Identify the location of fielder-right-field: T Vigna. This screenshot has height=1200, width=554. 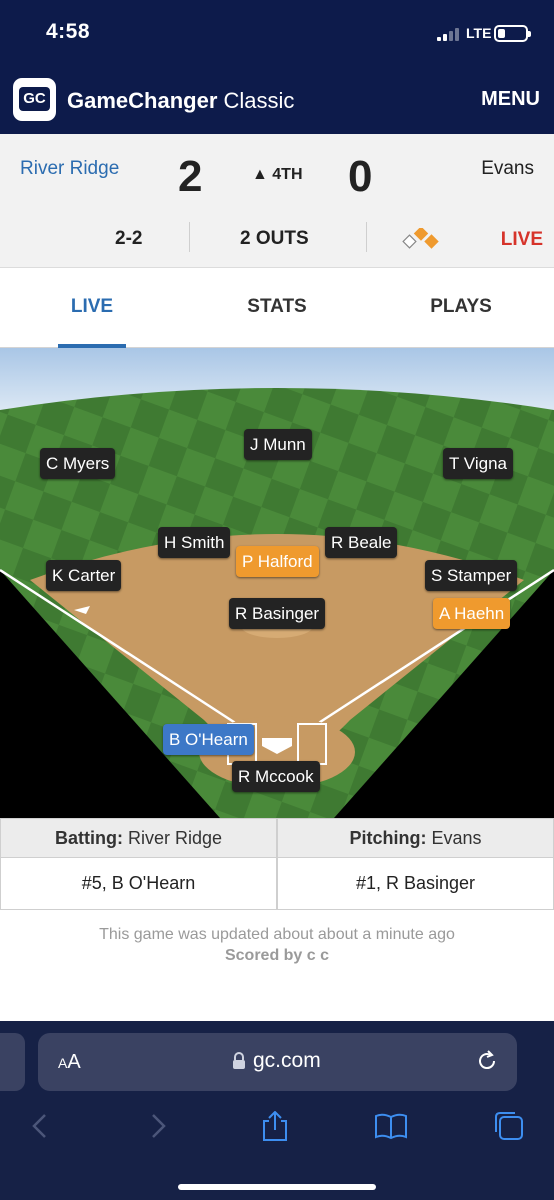
(478, 463).